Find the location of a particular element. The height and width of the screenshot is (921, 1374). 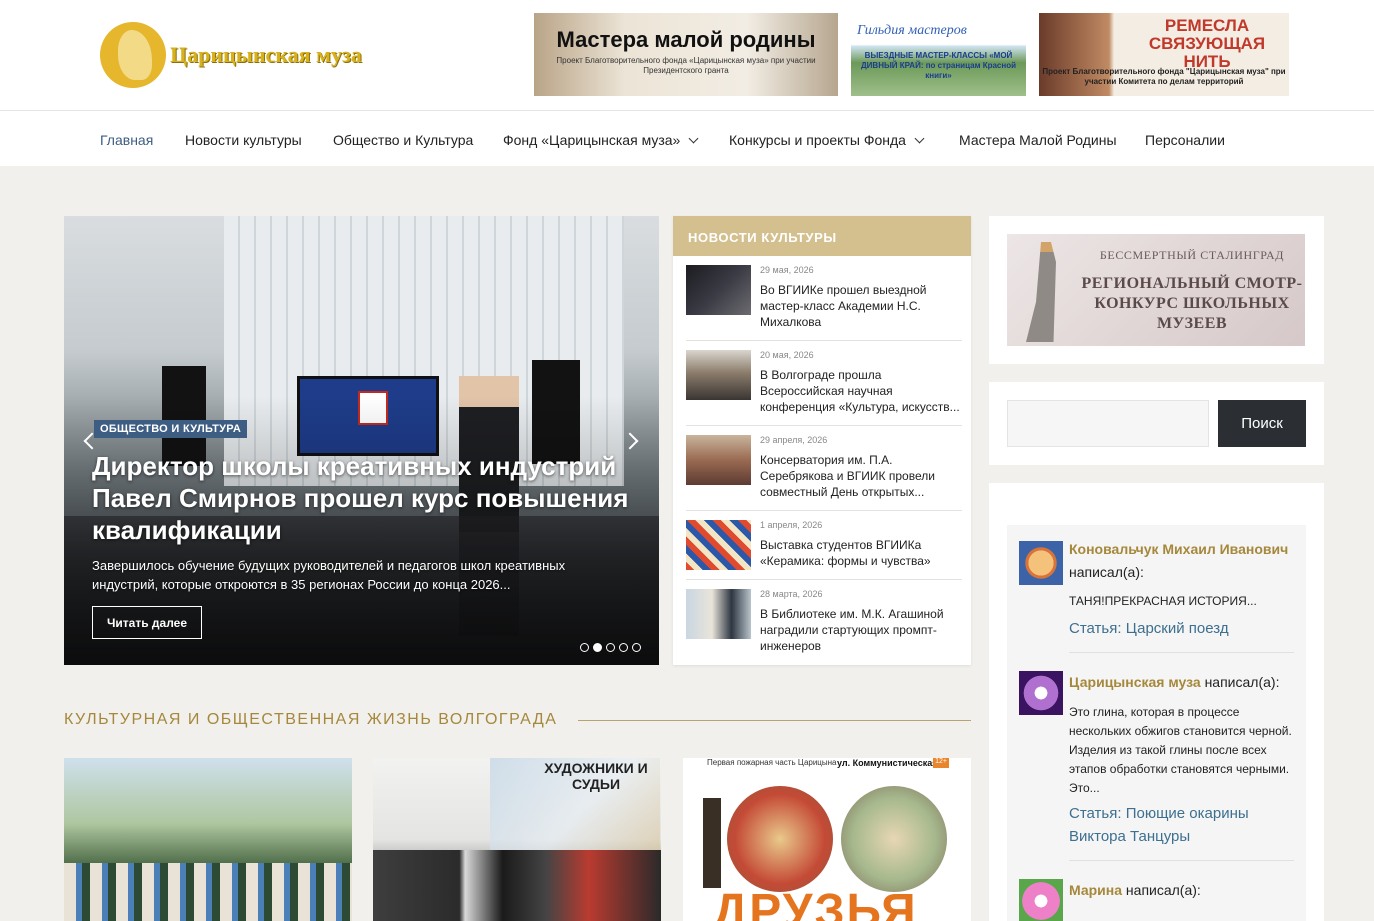

angel-logo-icon is located at coordinates (133, 55).